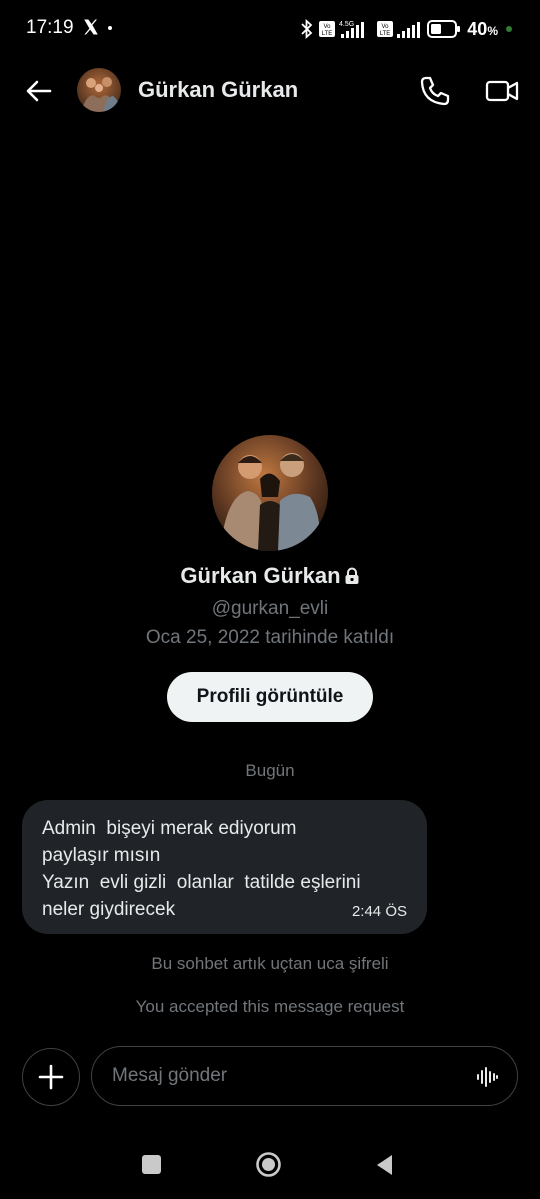 The image size is (540, 1199). I want to click on header-contact-name: Gürkan Gürkan, so click(218, 90).